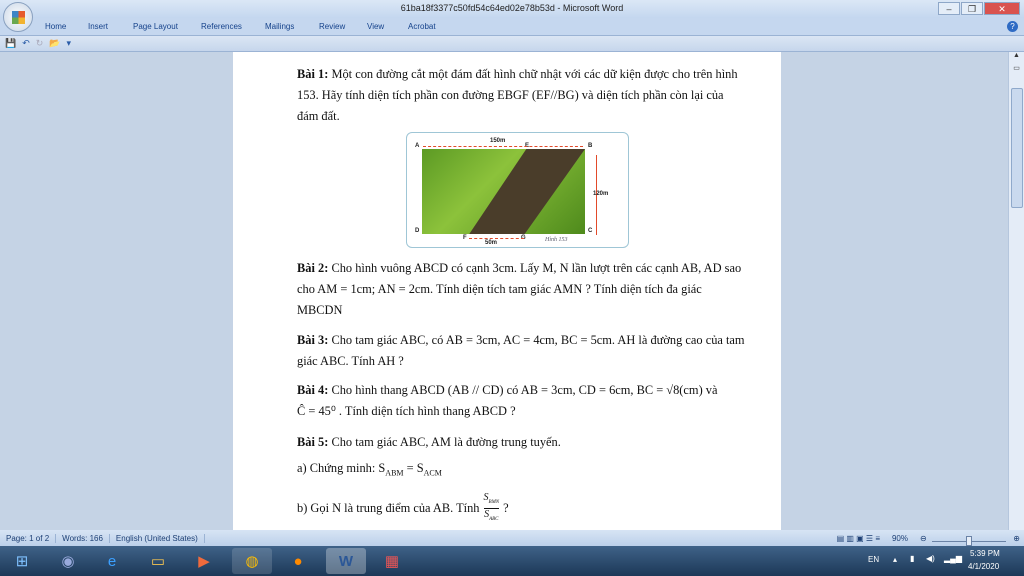 Image resolution: width=1024 pixels, height=576 pixels. I want to click on start-button: ⊞, so click(22, 561).